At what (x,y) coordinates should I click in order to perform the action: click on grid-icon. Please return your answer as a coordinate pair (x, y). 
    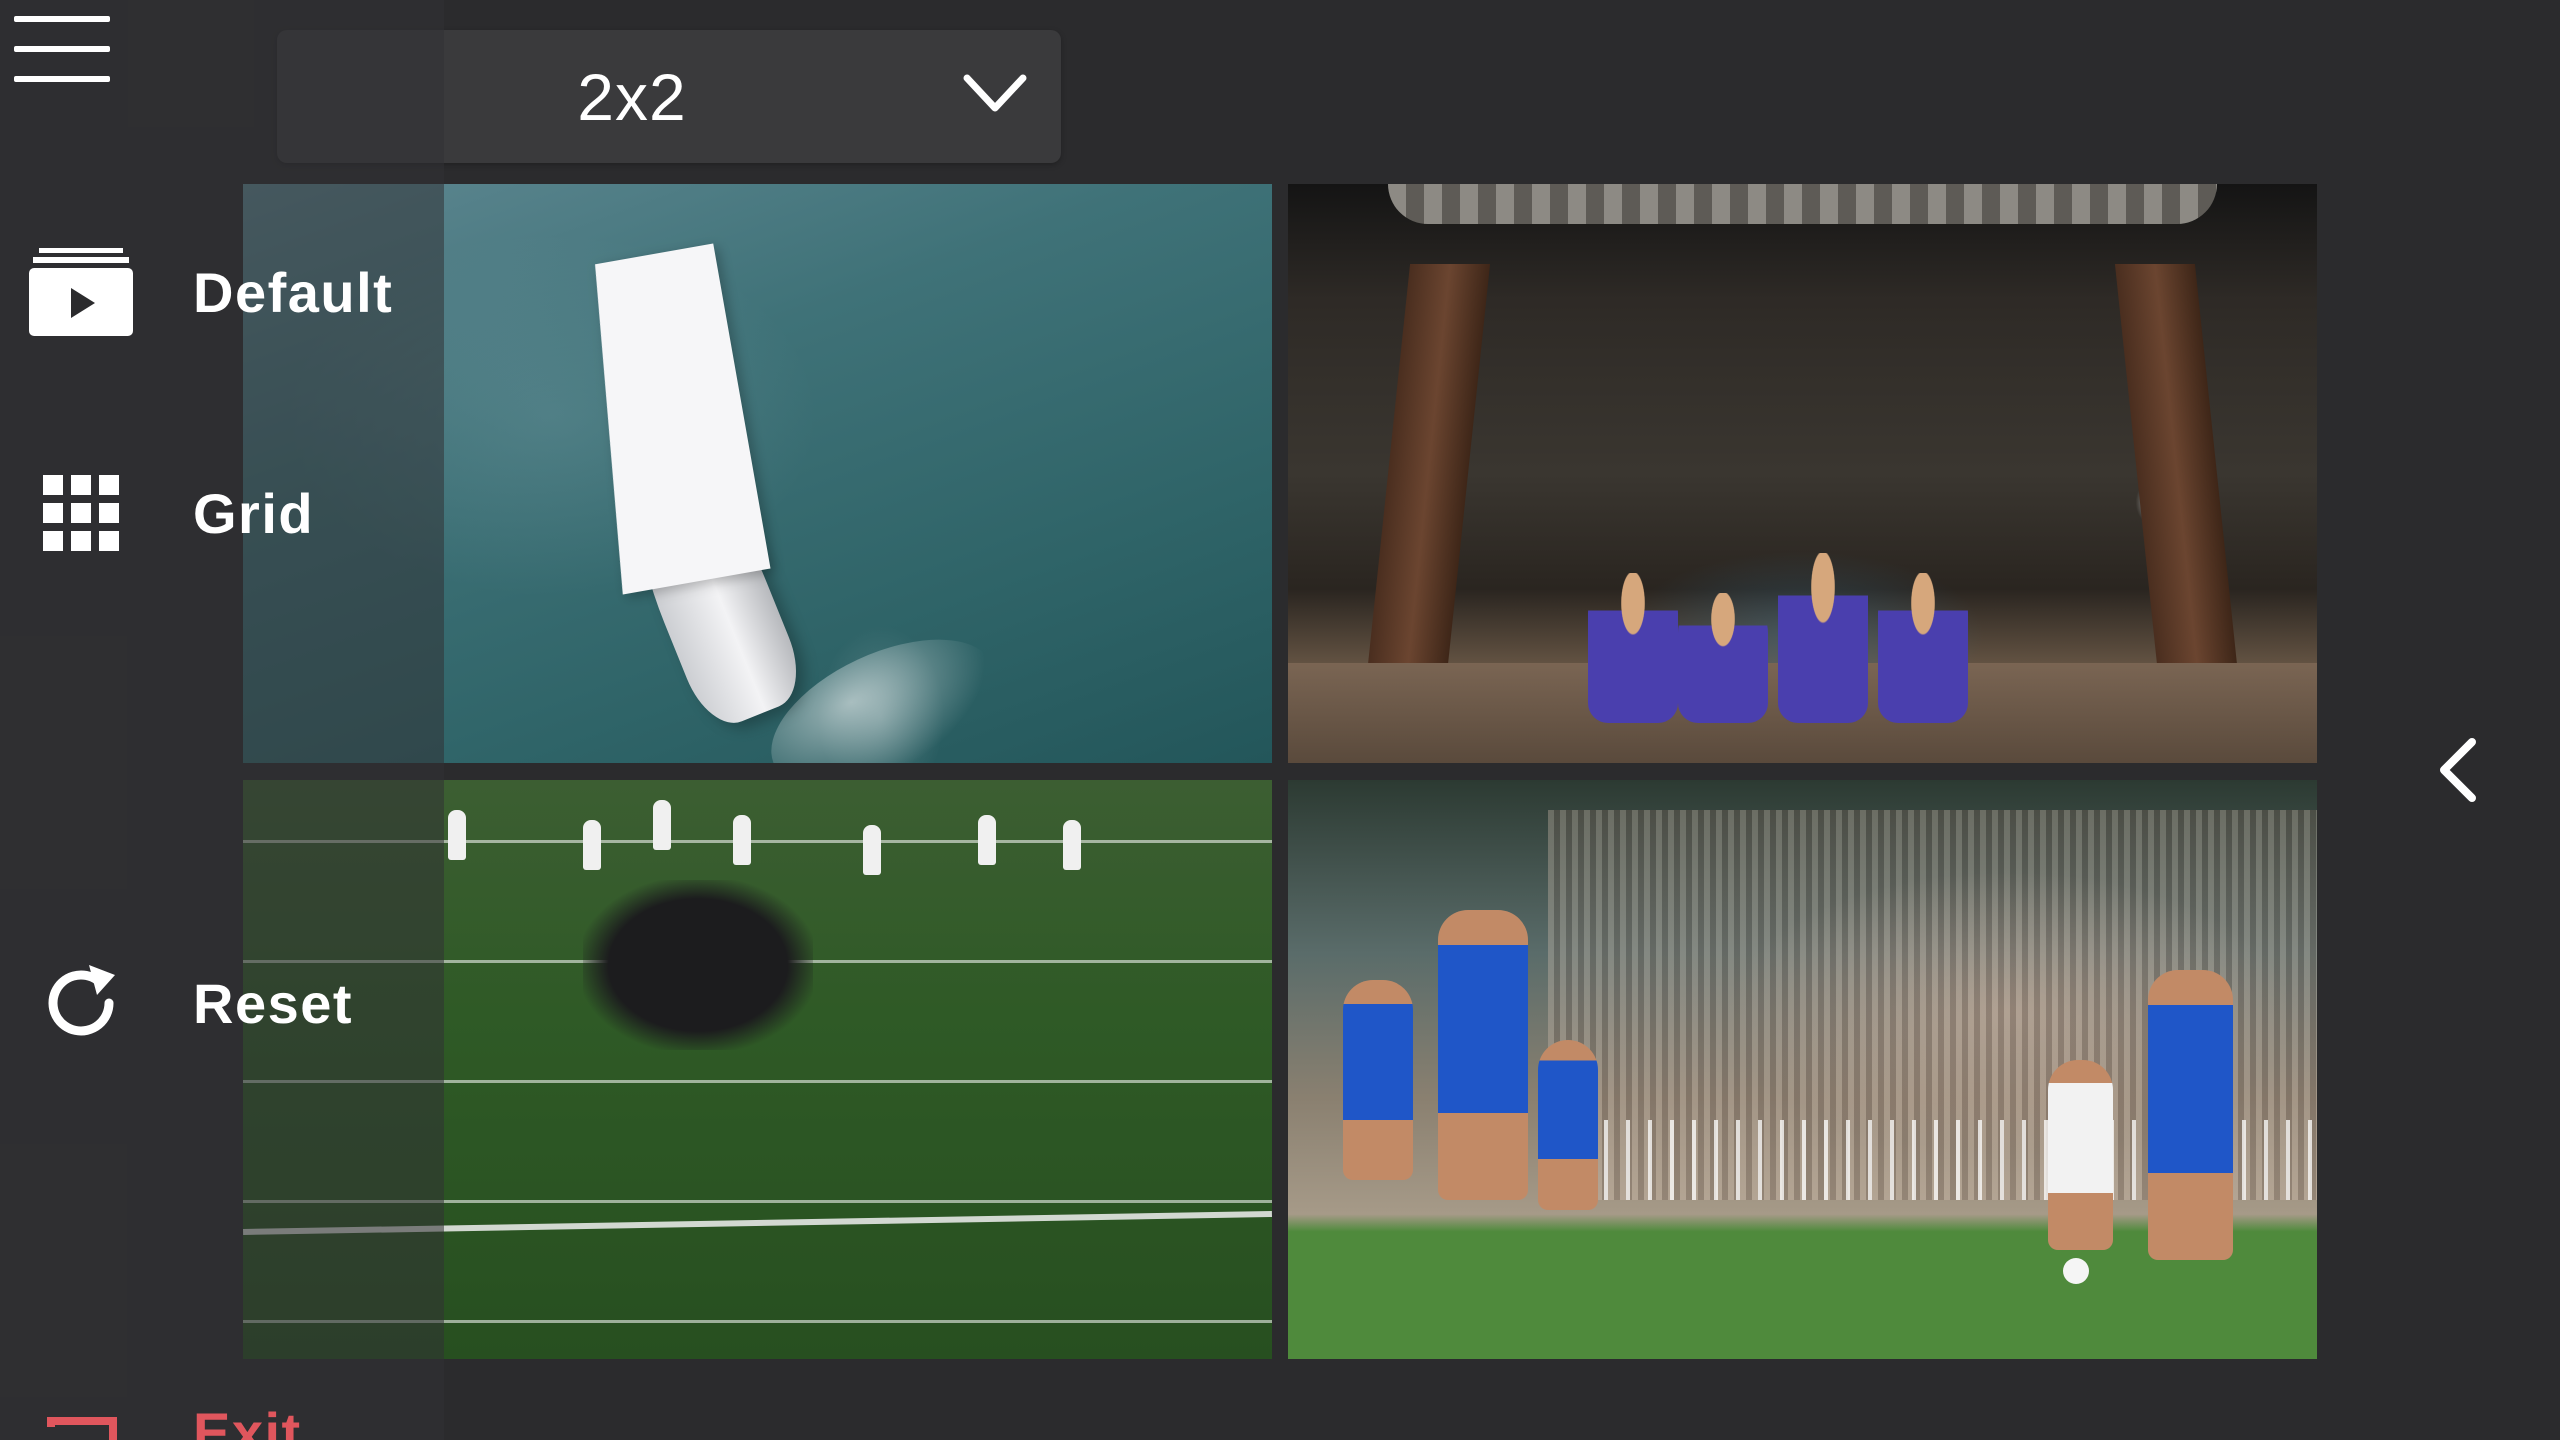
    Looking at the image, I should click on (81, 513).